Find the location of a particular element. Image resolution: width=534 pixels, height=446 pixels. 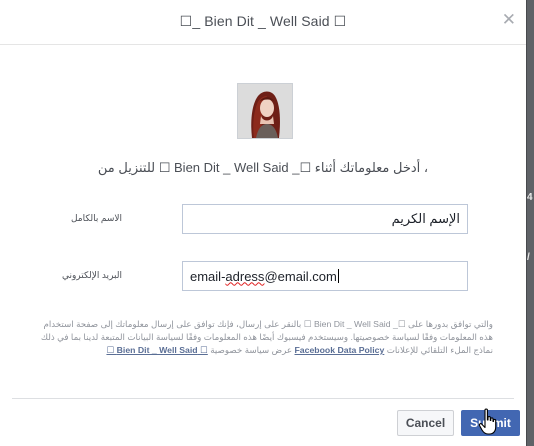

full-name-value: الإسم الكريم is located at coordinates (425, 218).